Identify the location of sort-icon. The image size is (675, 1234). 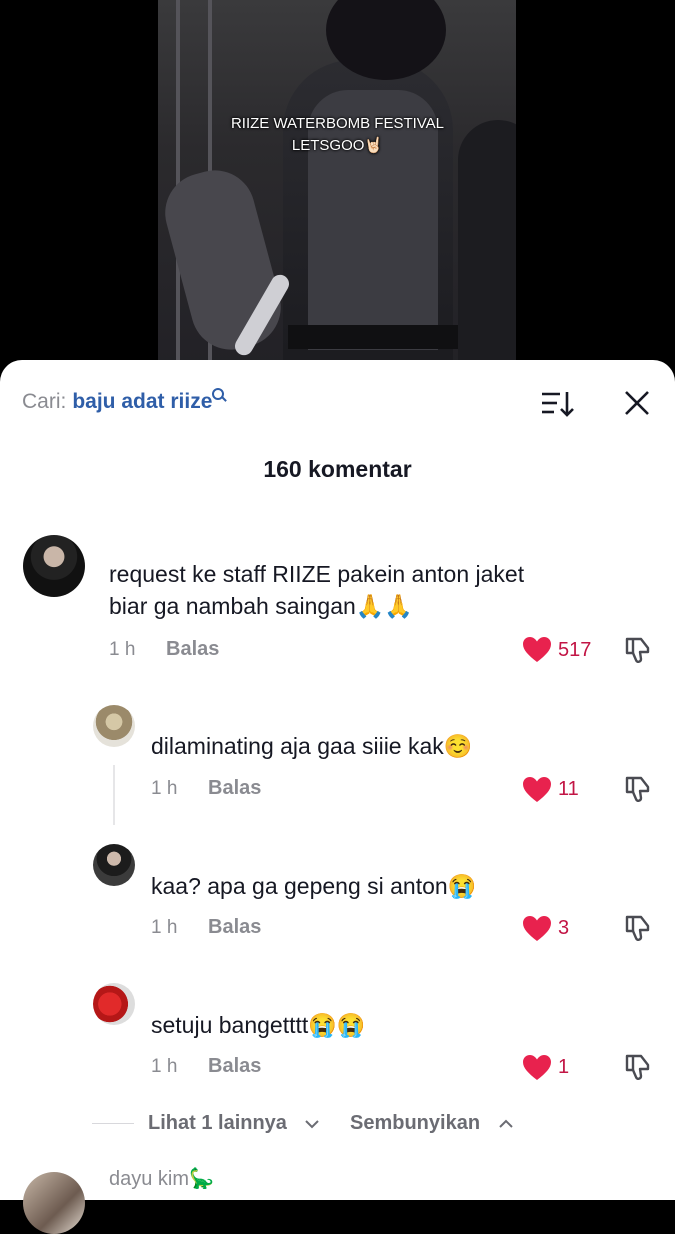
(557, 404).